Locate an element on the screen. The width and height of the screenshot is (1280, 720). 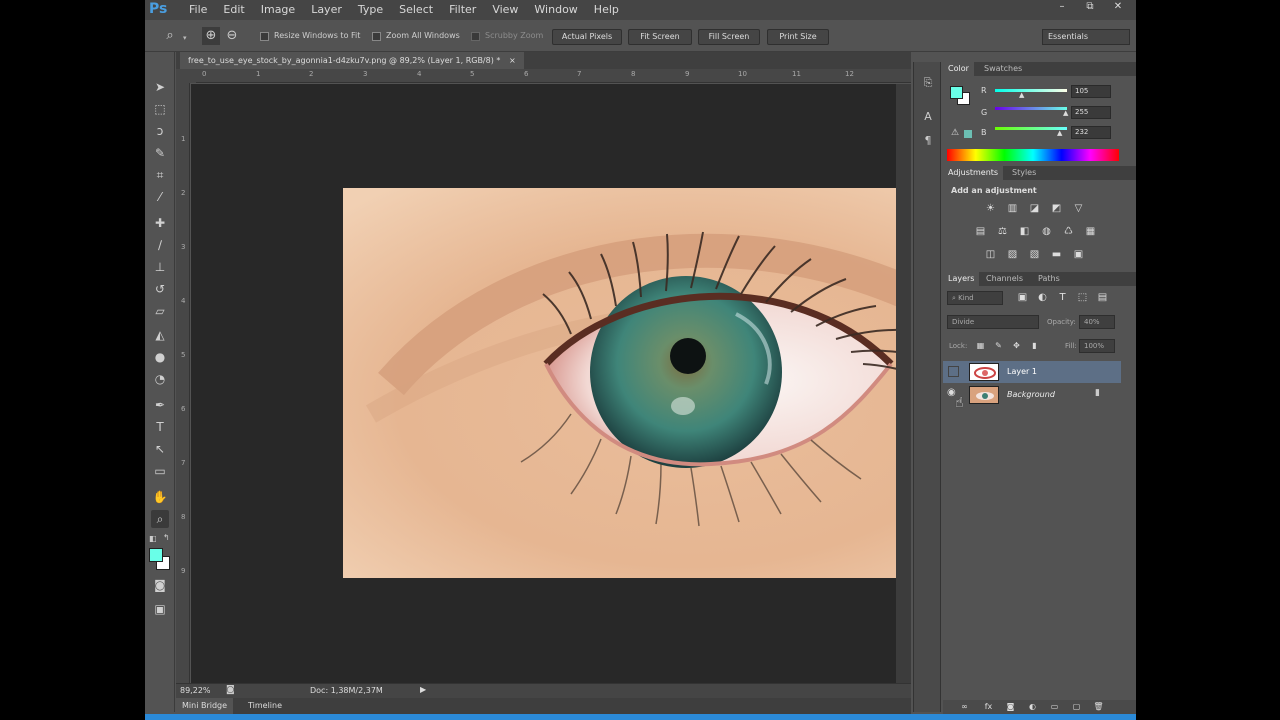
brightness-contrast-icon: ☀ is located at coordinates (990, 209).